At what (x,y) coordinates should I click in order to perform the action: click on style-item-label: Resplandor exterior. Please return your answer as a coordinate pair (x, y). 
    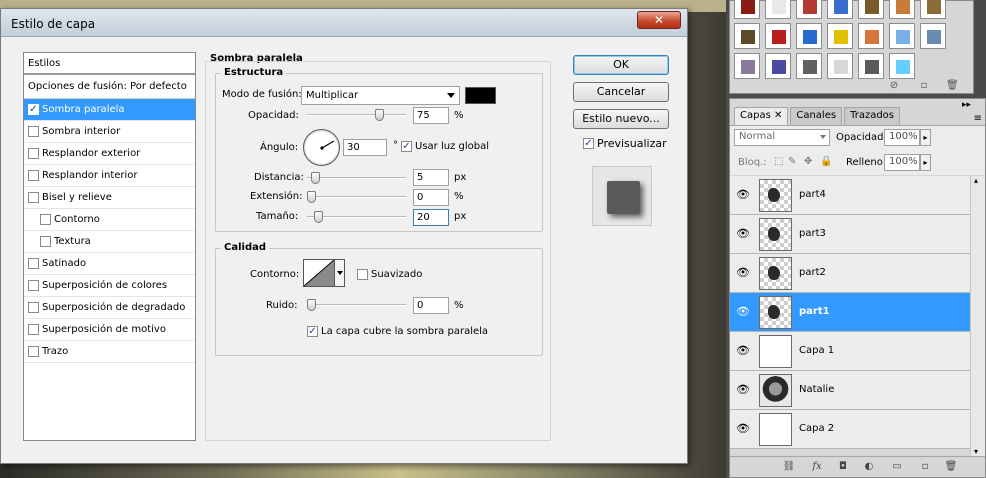
    Looking at the image, I should click on (91, 153).